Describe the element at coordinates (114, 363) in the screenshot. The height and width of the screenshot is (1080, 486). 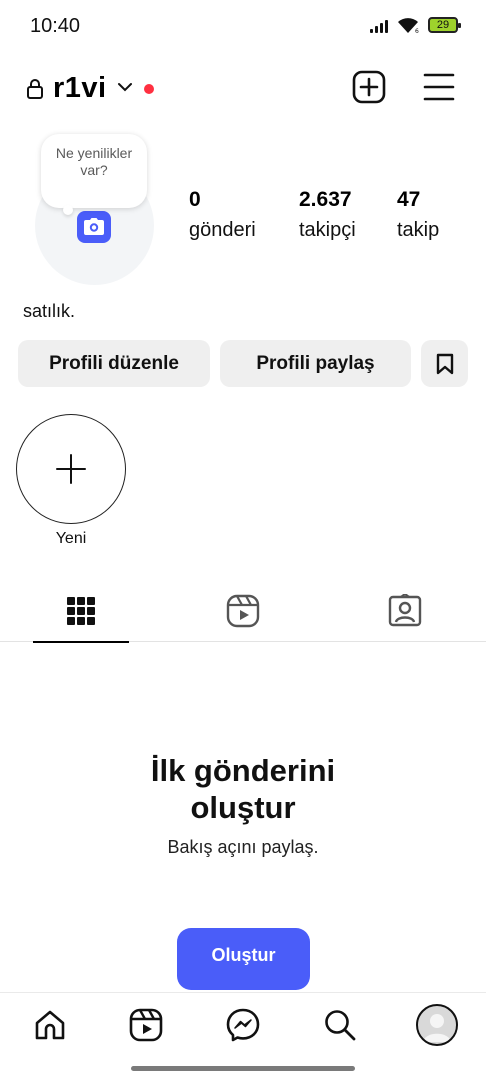
I see `edit-profile-button: Profili düzenle` at that location.